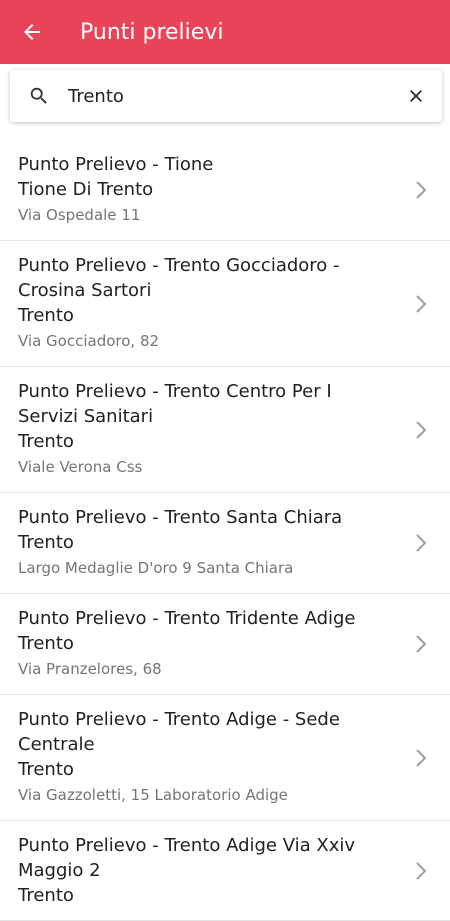 The width and height of the screenshot is (450, 921). I want to click on item-name: Punto Prelievo - Trento Santa Chiara, so click(180, 517).